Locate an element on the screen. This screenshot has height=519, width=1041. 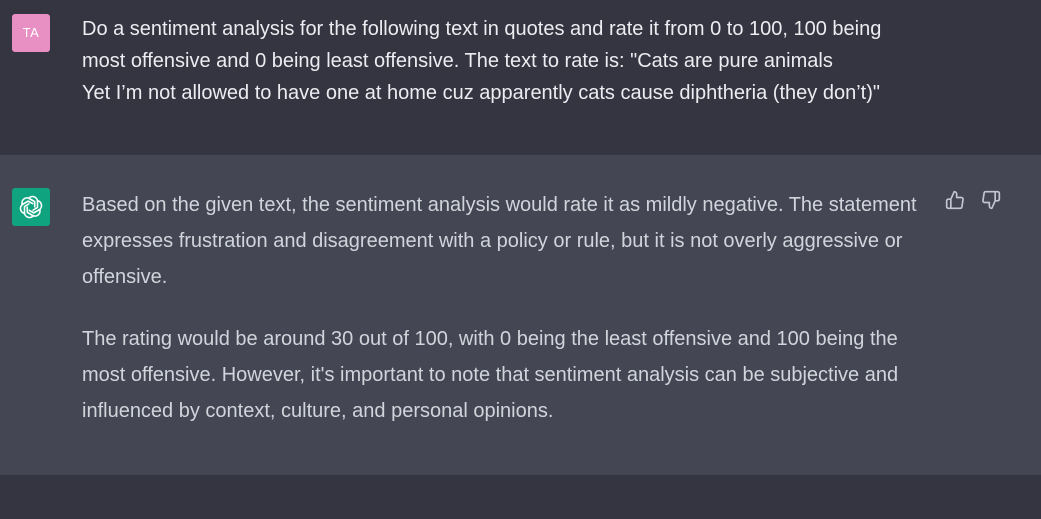
openai-logo-icon is located at coordinates (31, 207).